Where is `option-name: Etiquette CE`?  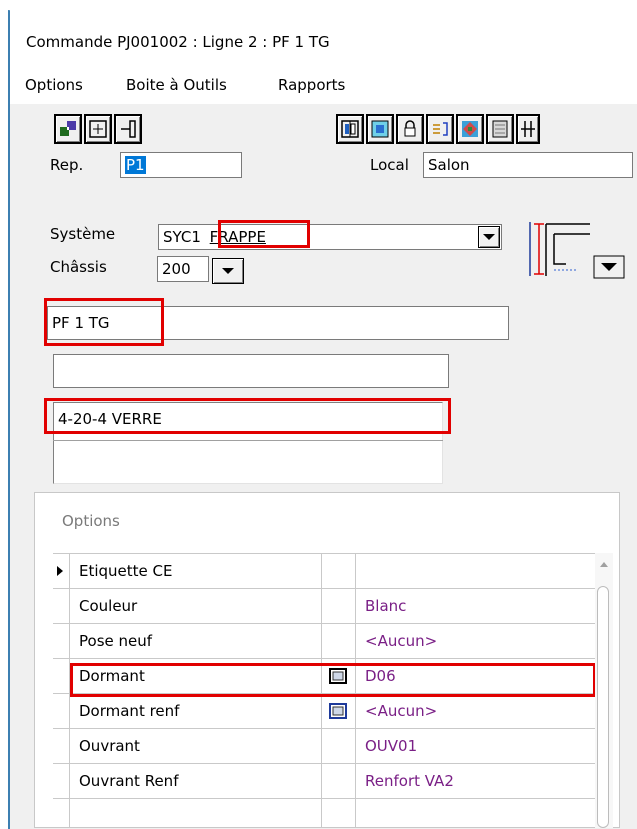
option-name: Etiquette CE is located at coordinates (126, 571).